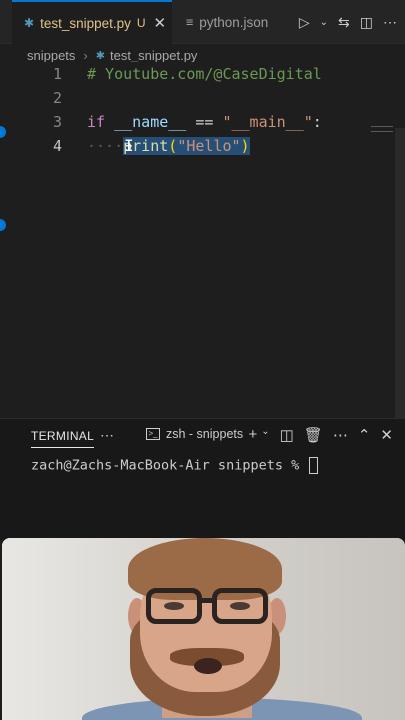  I want to click on glasses-bridge, so click(207, 600).